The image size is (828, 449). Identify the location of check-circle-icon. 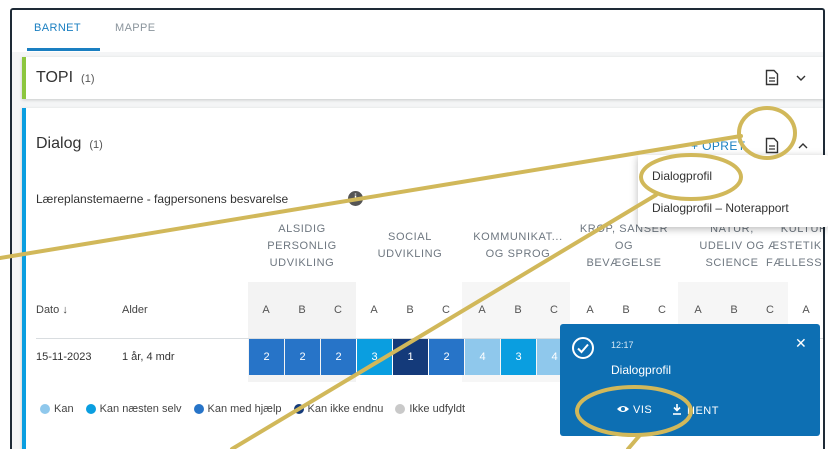
(583, 348).